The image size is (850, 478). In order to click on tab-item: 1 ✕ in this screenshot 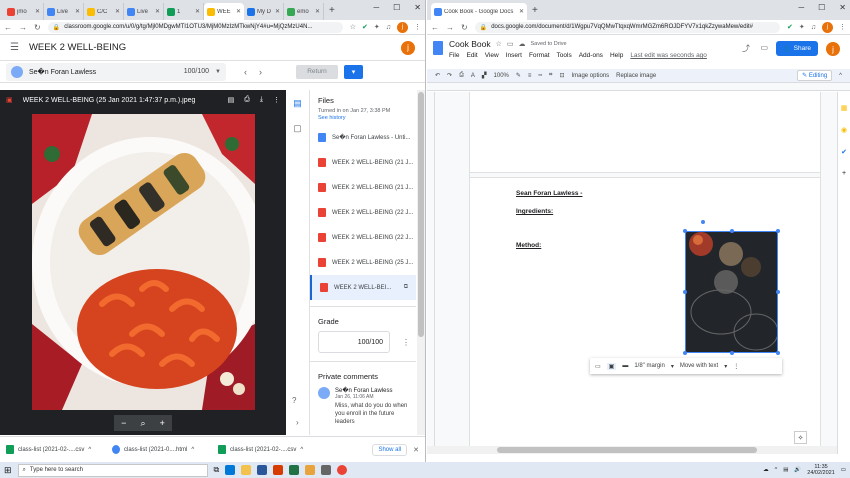, I will do `click(184, 11)`.